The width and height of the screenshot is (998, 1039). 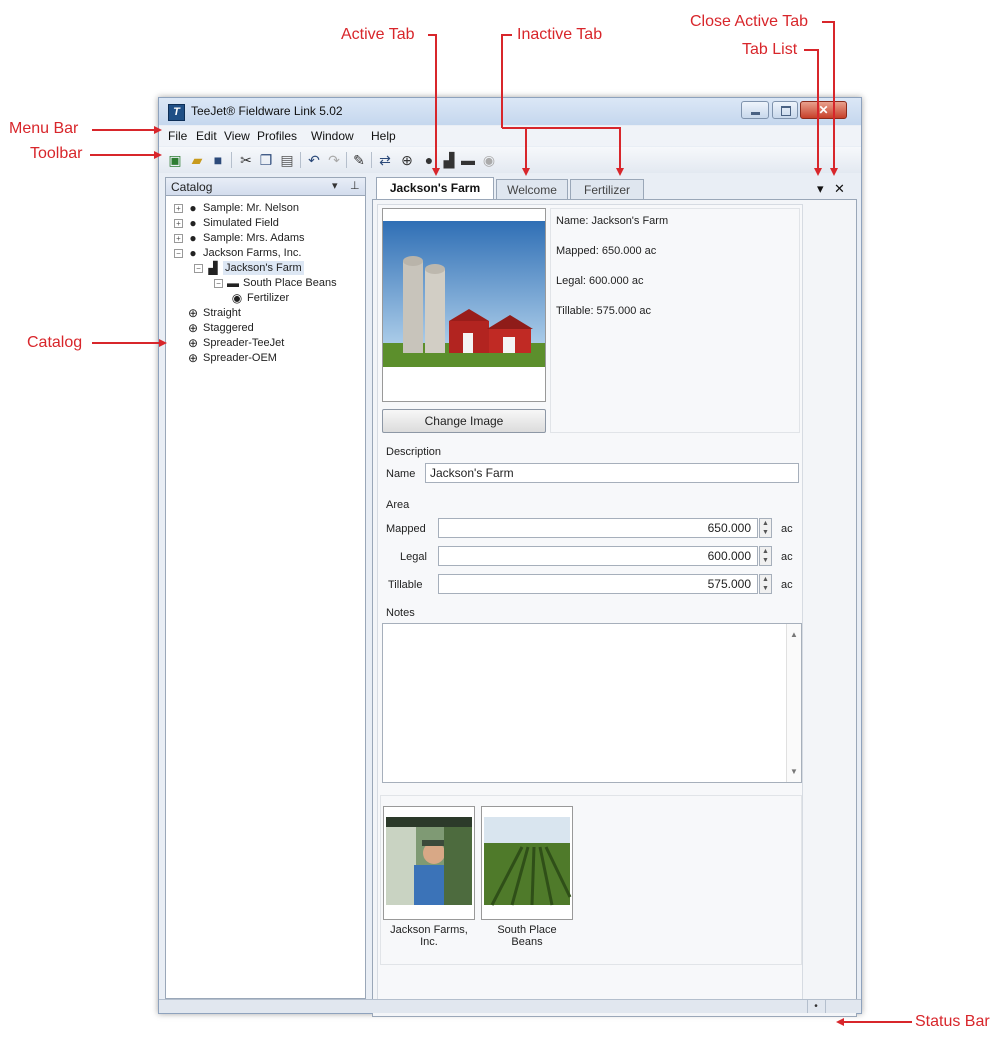 I want to click on description-heading: Description, so click(x=414, y=452).